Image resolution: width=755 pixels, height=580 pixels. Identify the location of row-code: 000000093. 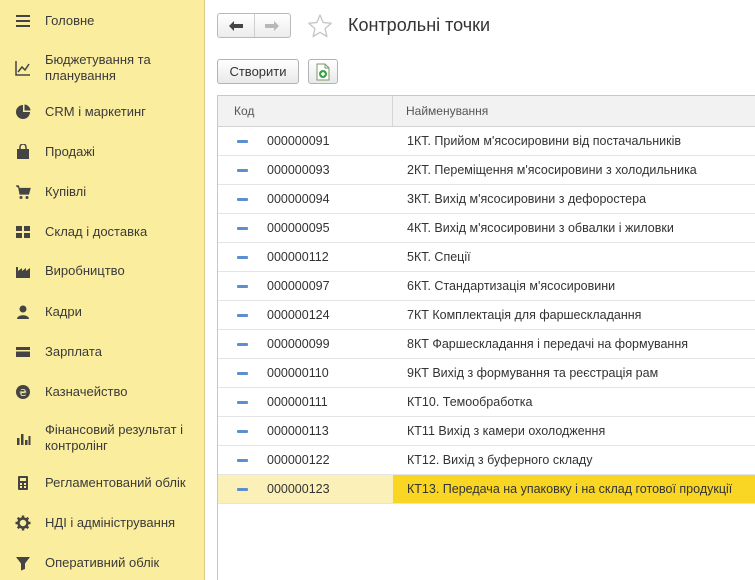
(298, 170).